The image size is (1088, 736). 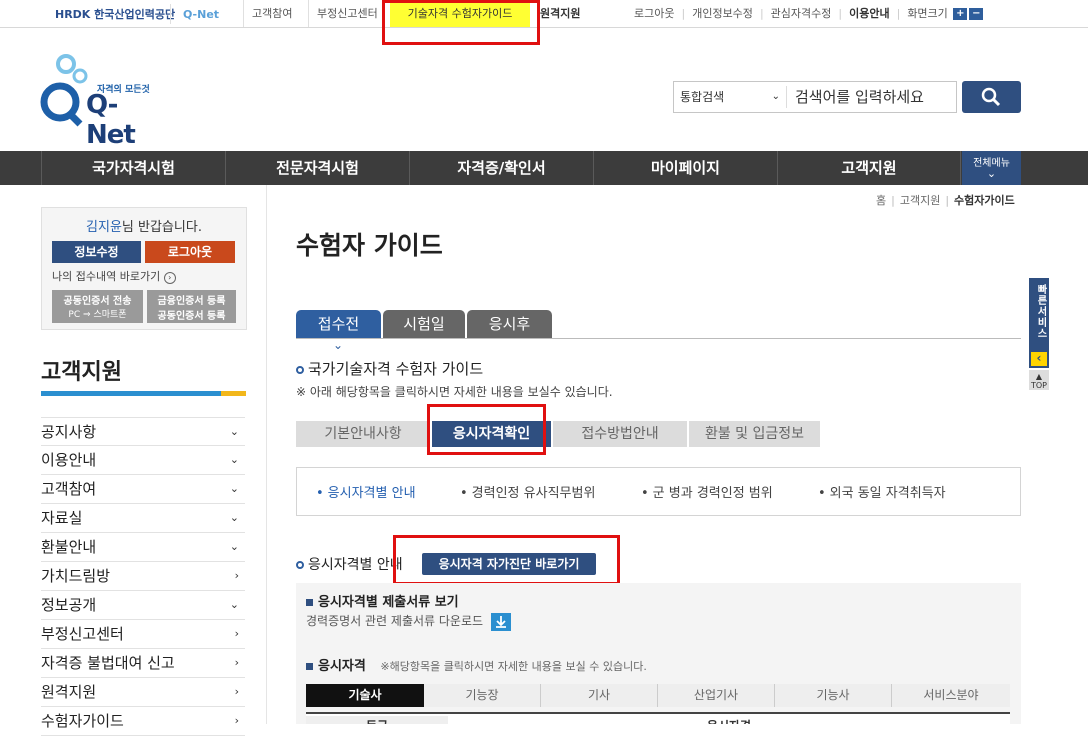 I want to click on sidebar-item-participation: 고객참여 ⌄, so click(x=143, y=489).